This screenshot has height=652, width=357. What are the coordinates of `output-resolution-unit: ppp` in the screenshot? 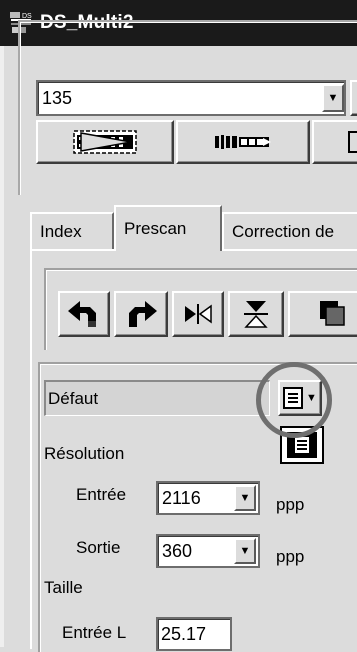 It's located at (290, 556).